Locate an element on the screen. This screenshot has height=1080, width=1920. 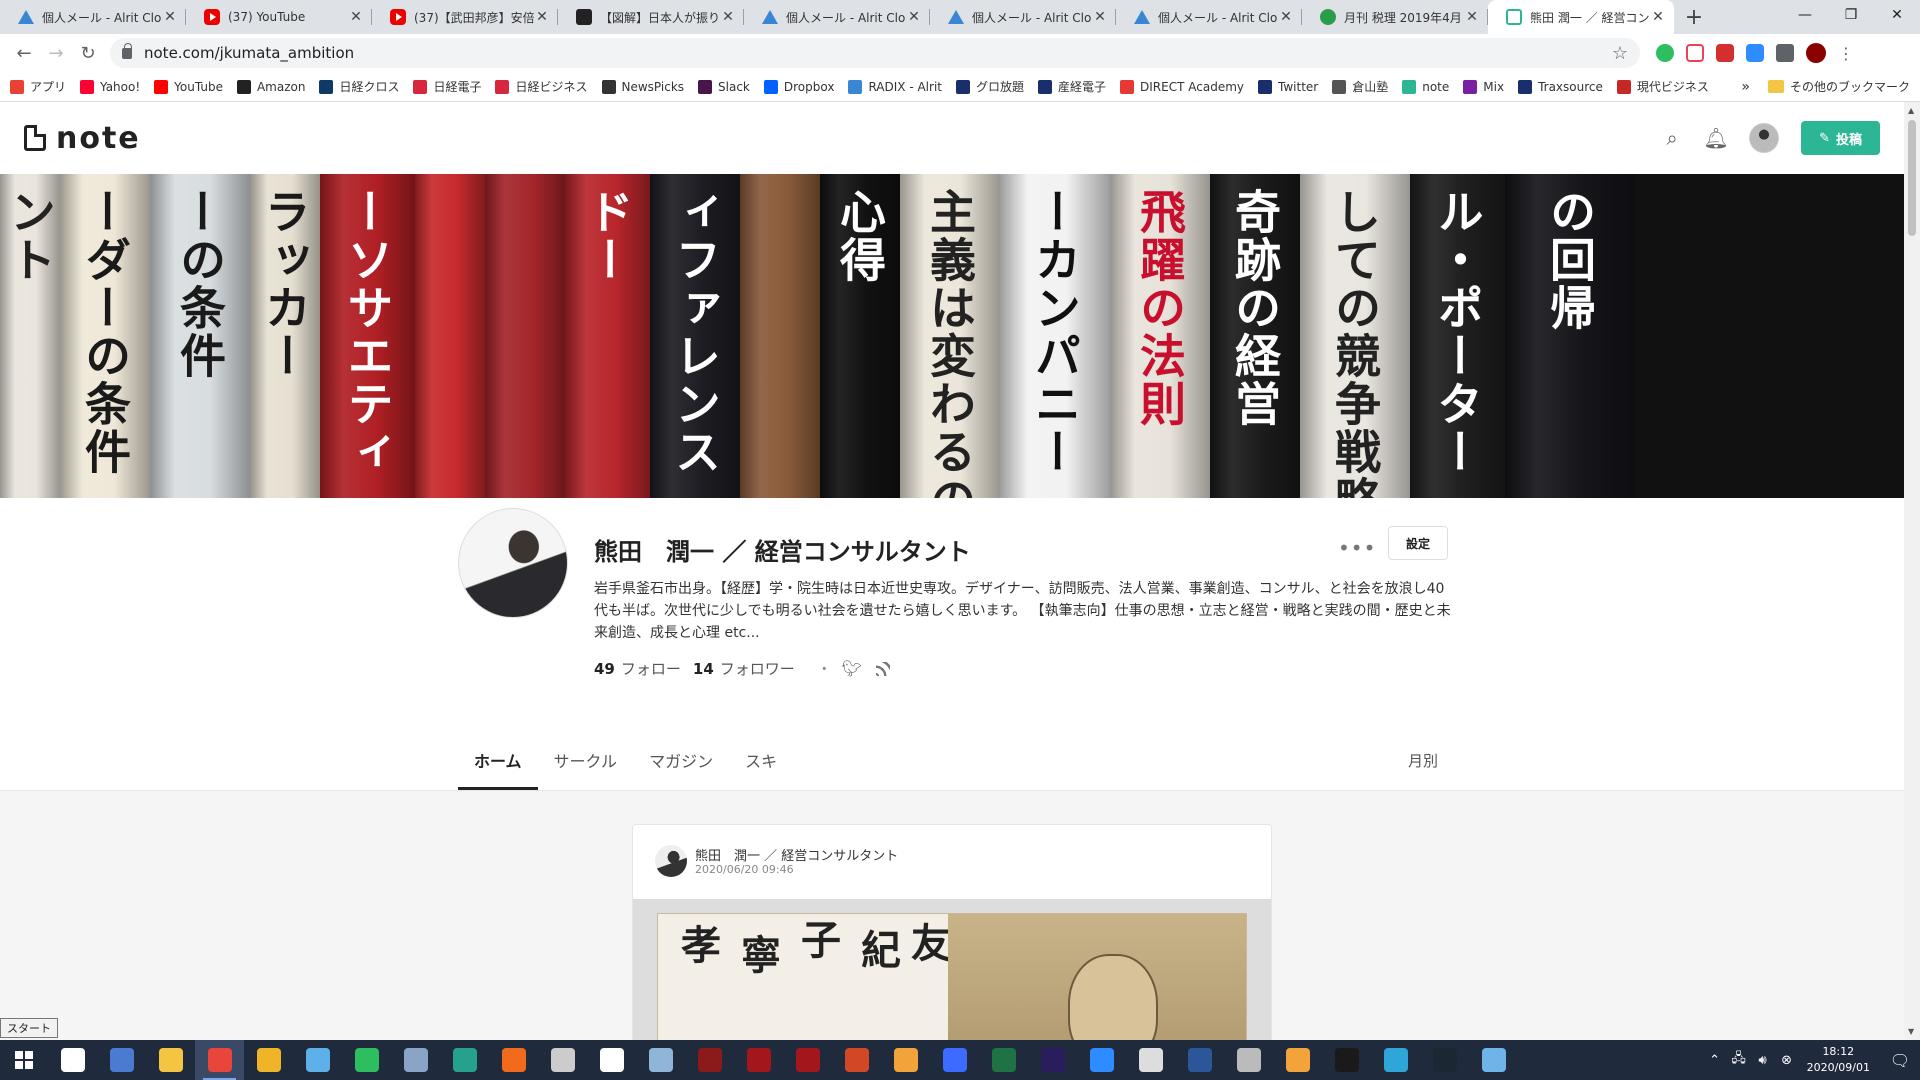
search-icon: ⌕ is located at coordinates (1672, 138).